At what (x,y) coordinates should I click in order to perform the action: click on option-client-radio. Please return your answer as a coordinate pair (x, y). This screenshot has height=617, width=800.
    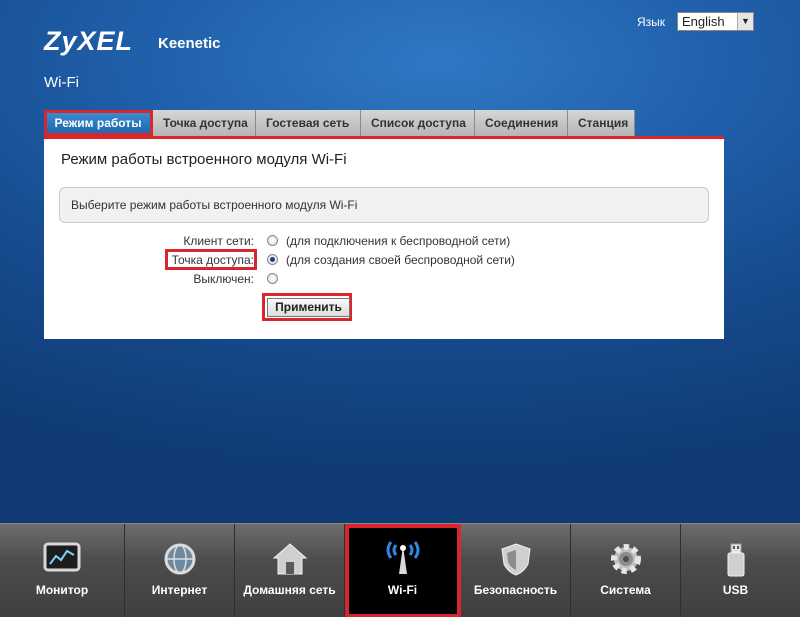
    Looking at the image, I should click on (272, 240).